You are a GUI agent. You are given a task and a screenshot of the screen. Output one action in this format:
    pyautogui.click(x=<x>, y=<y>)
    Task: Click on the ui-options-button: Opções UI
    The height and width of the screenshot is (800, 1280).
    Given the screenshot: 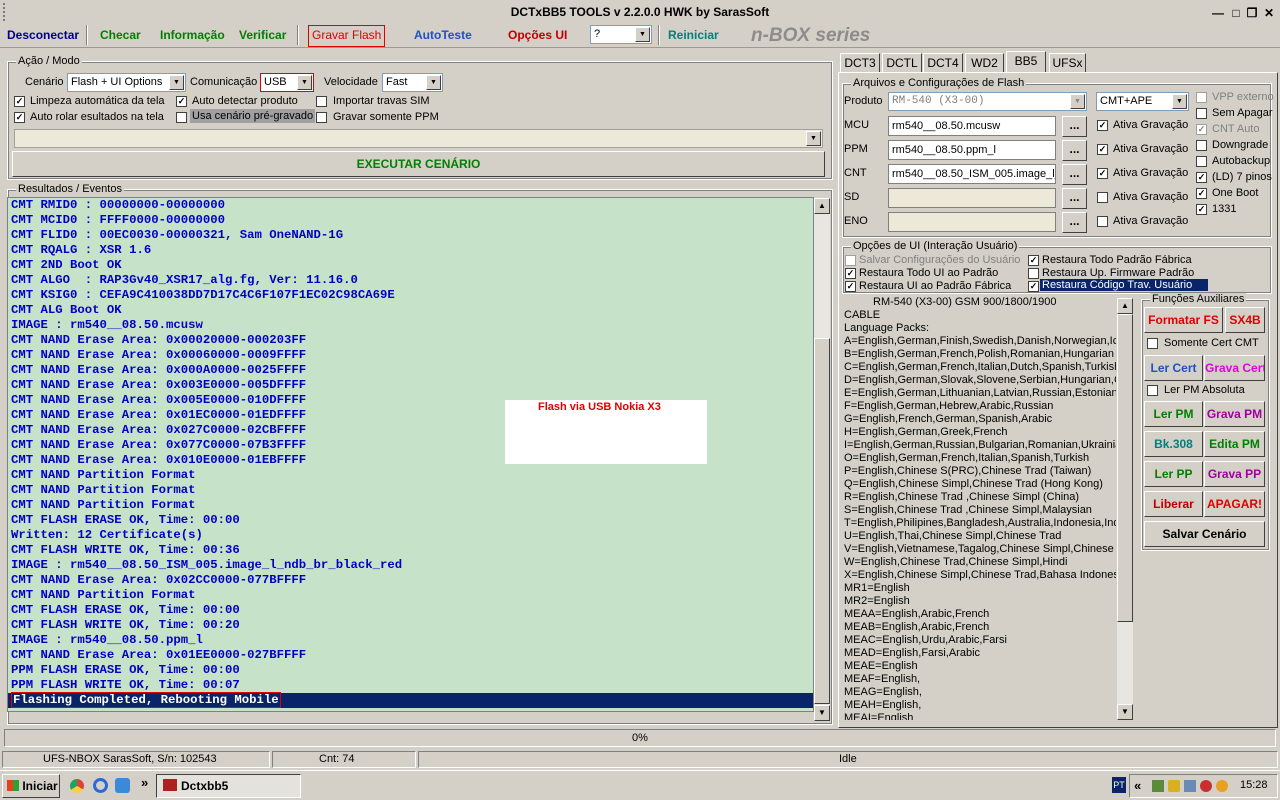 What is the action you would take?
    pyautogui.click(x=537, y=35)
    